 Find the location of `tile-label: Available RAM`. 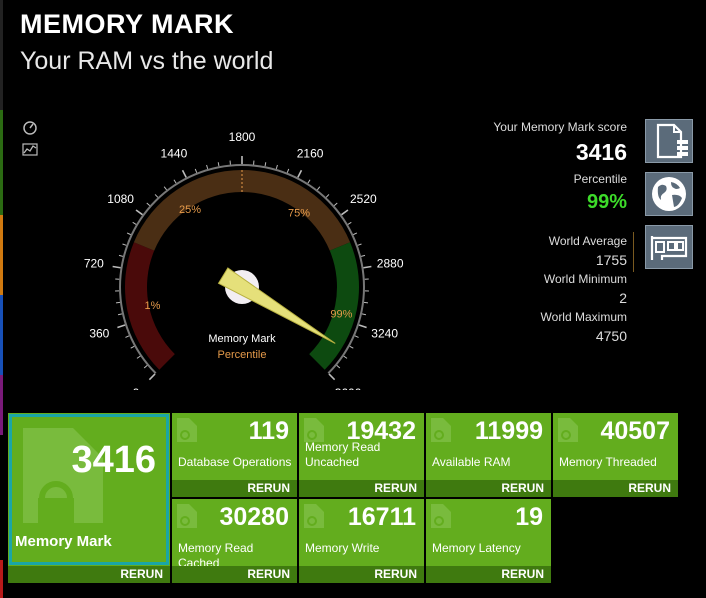

tile-label: Available RAM is located at coordinates (471, 462).